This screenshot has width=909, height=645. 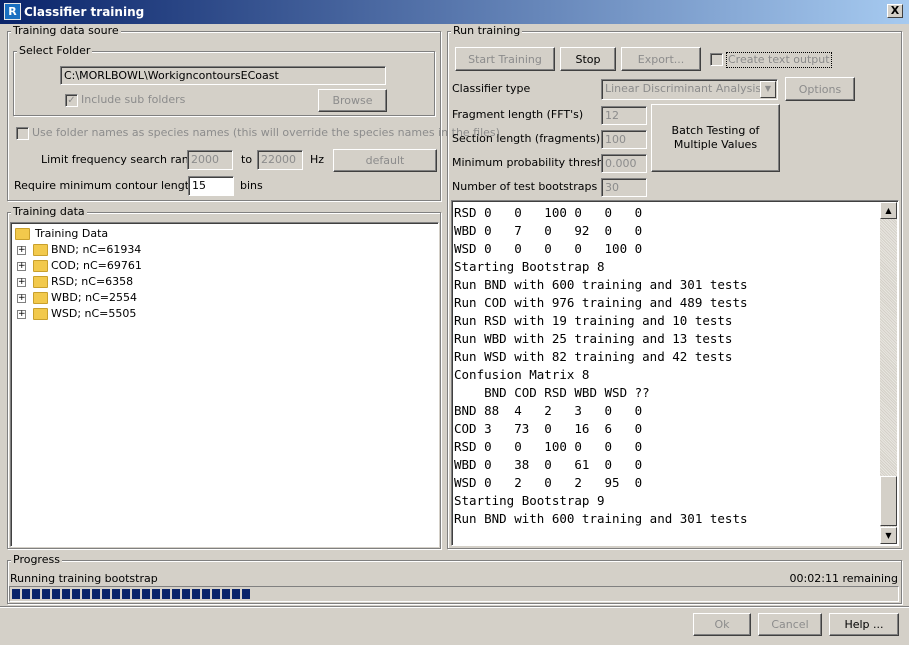 I want to click on console-line: WBD 0 38 0 61 0 0, so click(x=548, y=464).